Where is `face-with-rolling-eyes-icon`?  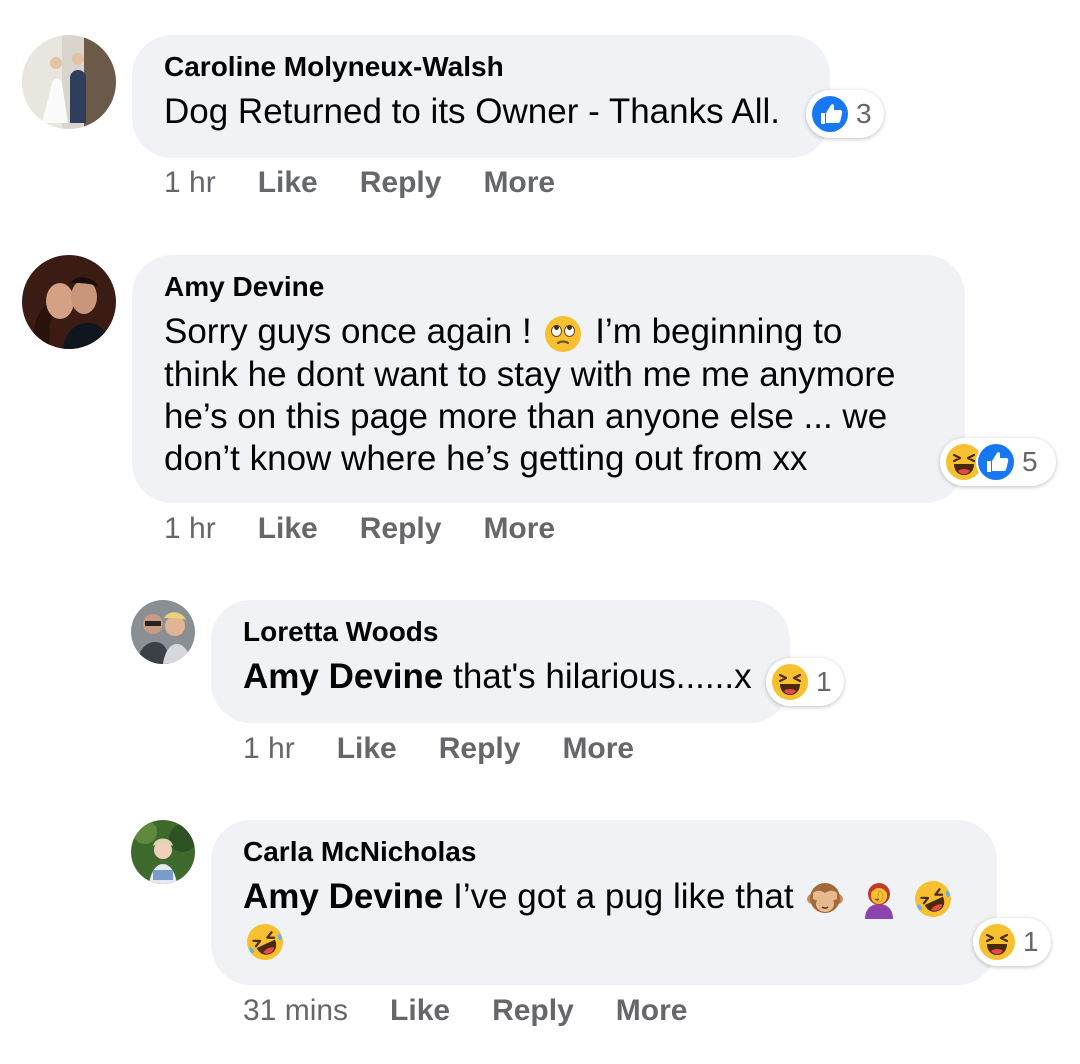
face-with-rolling-eyes-icon is located at coordinates (563, 334).